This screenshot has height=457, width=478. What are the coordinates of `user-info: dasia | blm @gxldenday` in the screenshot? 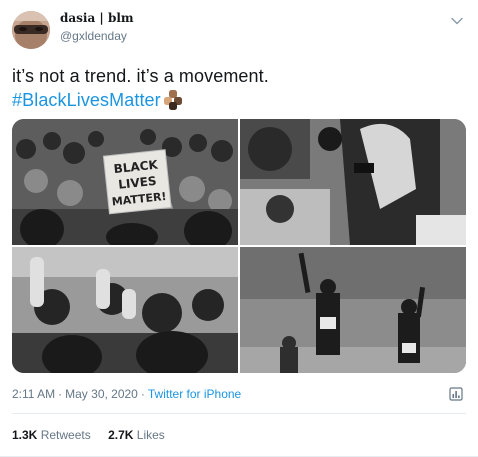 It's located at (97, 27).